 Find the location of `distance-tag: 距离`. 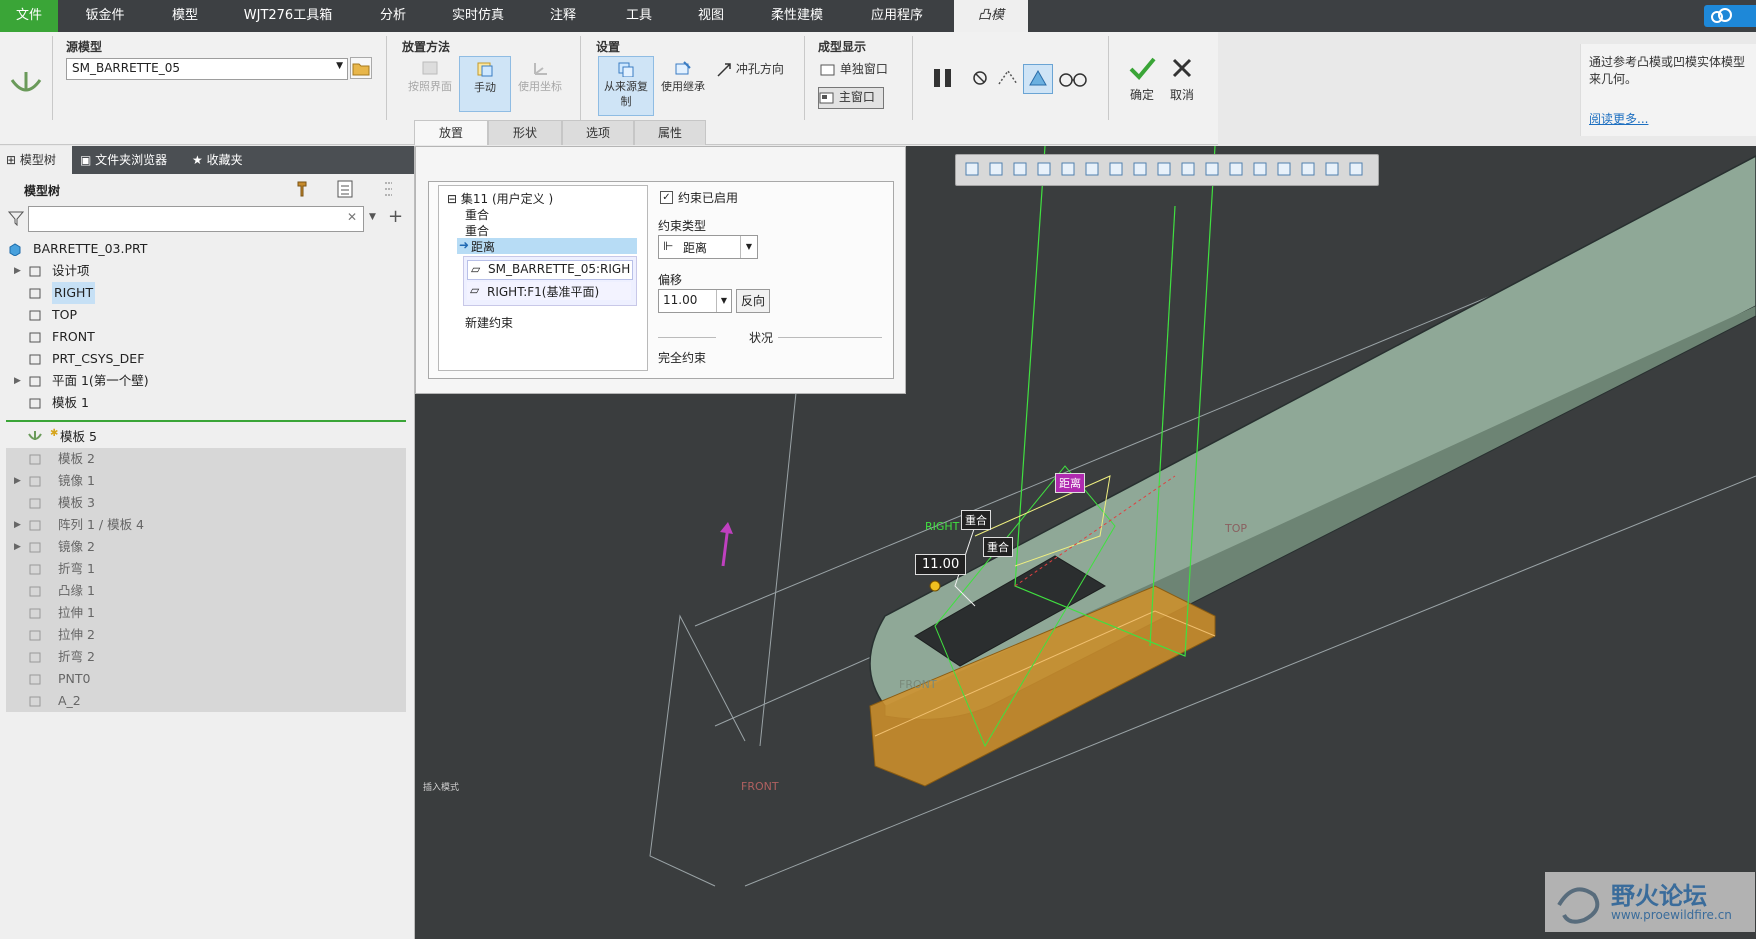

distance-tag: 距离 is located at coordinates (1070, 483).